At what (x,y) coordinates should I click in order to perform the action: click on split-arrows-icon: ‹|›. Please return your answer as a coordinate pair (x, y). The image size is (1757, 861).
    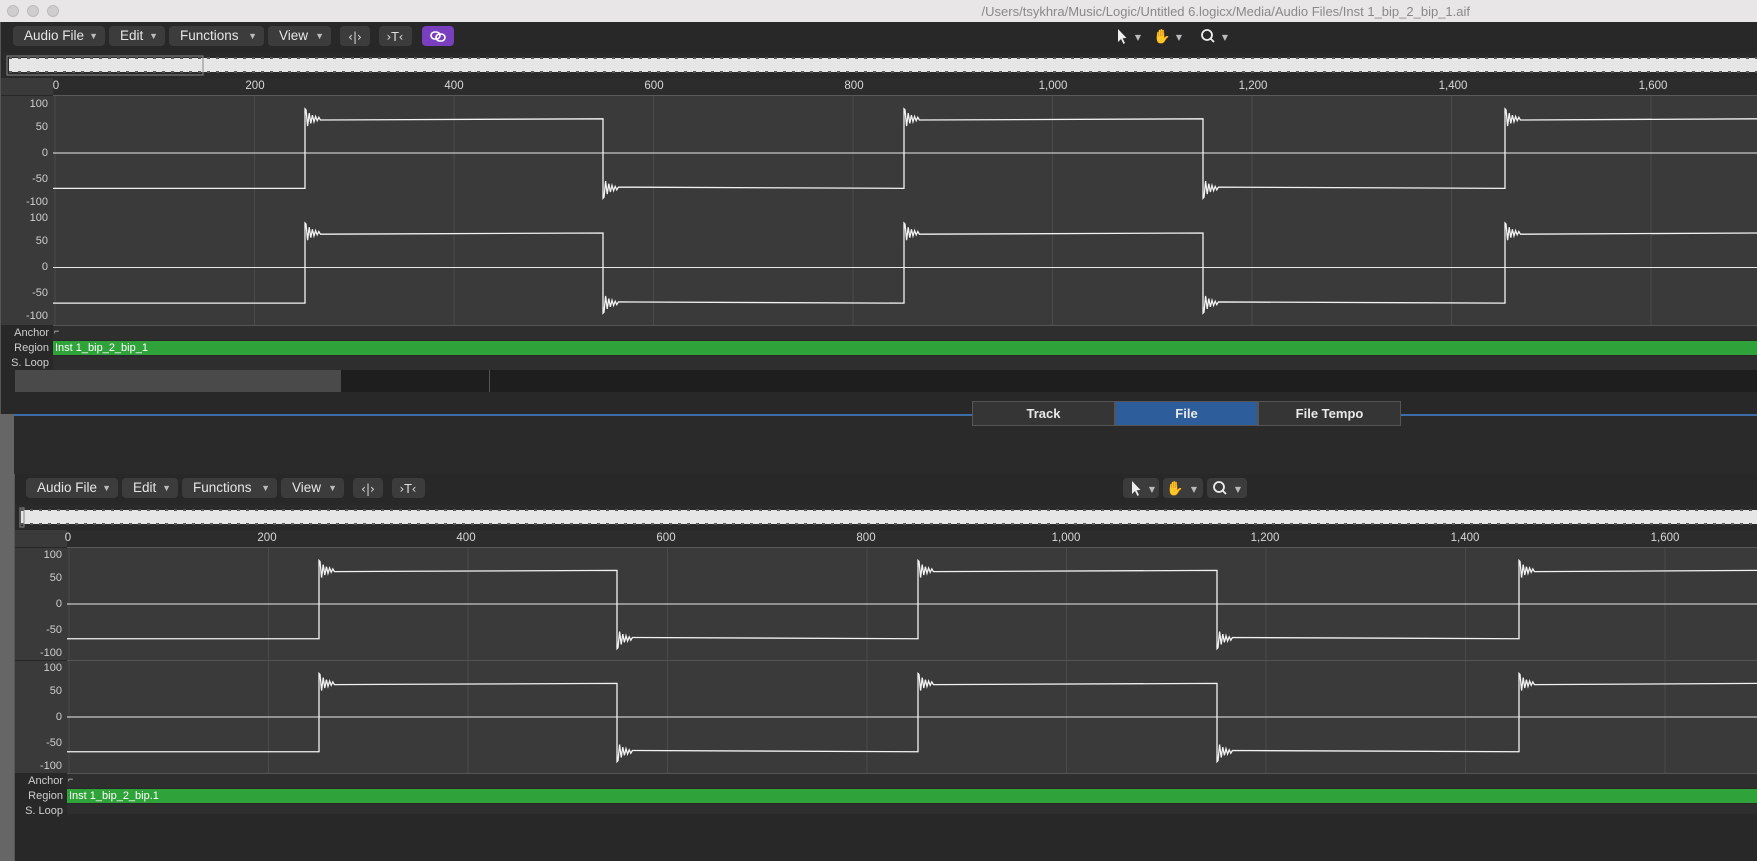
    Looking at the image, I should click on (355, 37).